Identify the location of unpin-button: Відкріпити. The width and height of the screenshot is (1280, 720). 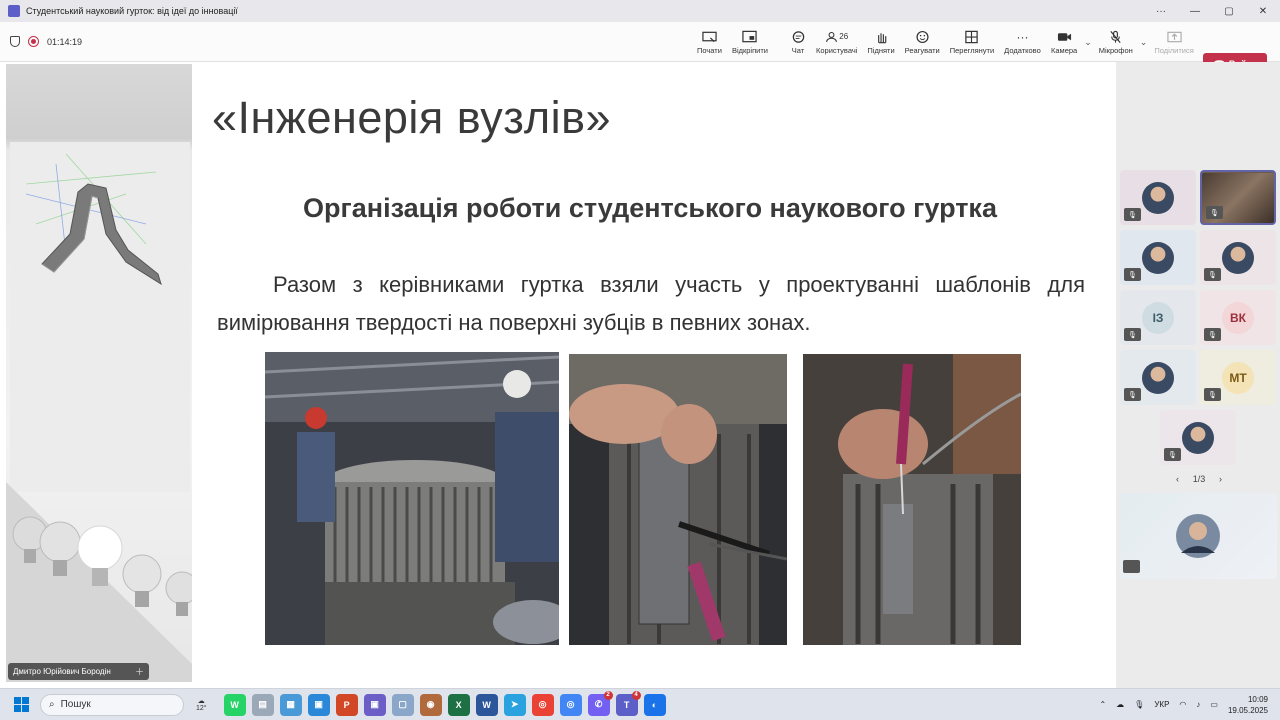
(750, 42).